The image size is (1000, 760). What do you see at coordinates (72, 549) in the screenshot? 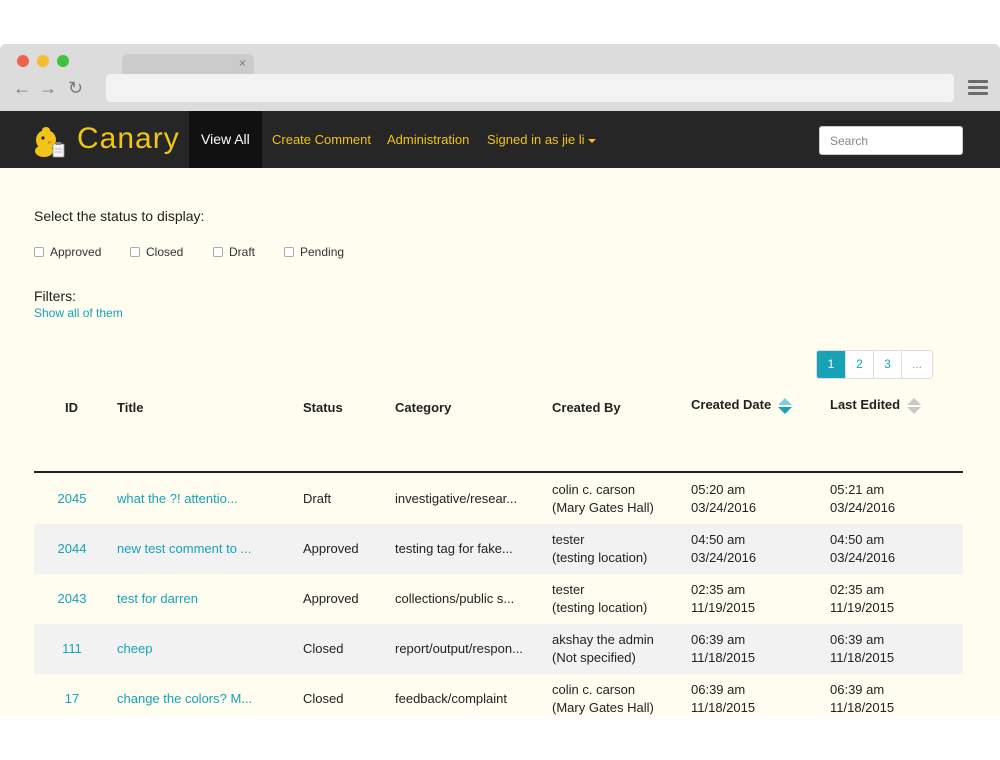
I see `comment-id-link: 2044` at bounding box center [72, 549].